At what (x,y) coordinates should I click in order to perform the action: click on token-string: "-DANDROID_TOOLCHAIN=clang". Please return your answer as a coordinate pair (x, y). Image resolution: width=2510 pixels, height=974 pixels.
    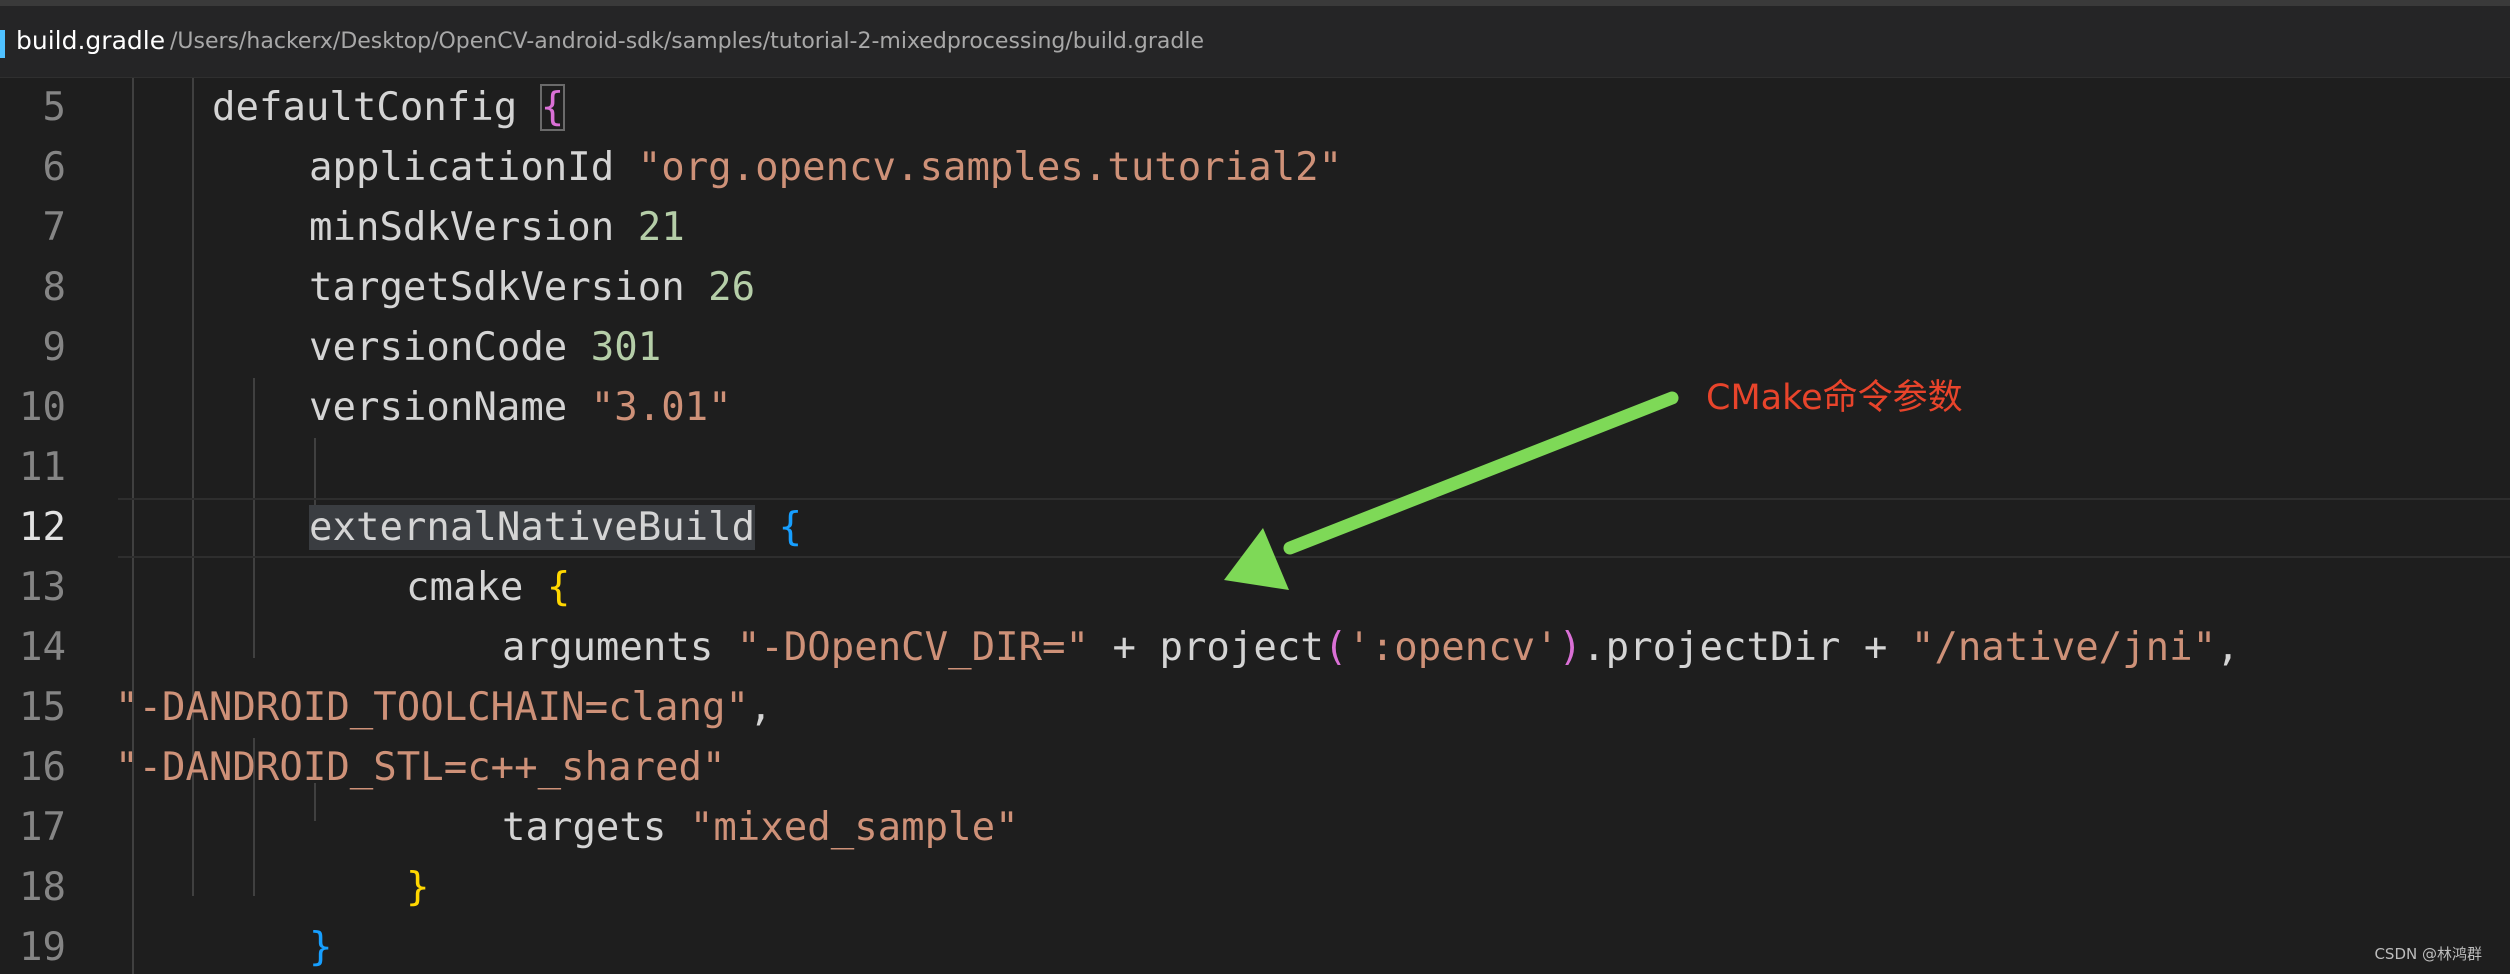
    Looking at the image, I should click on (432, 707).